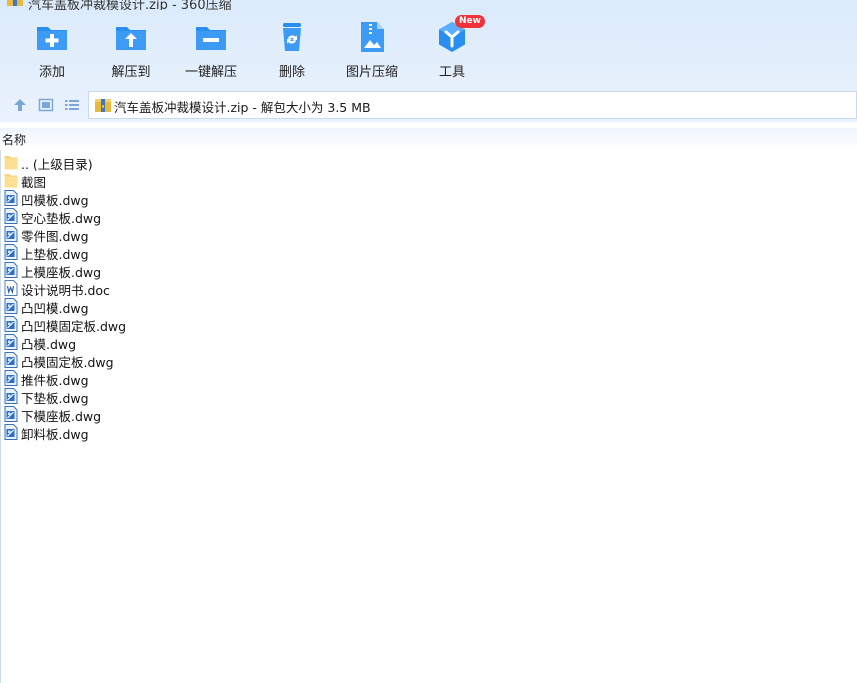 This screenshot has height=683, width=857. What do you see at coordinates (428, 378) in the screenshot?
I see `list-item: 推件板.dwg` at bounding box center [428, 378].